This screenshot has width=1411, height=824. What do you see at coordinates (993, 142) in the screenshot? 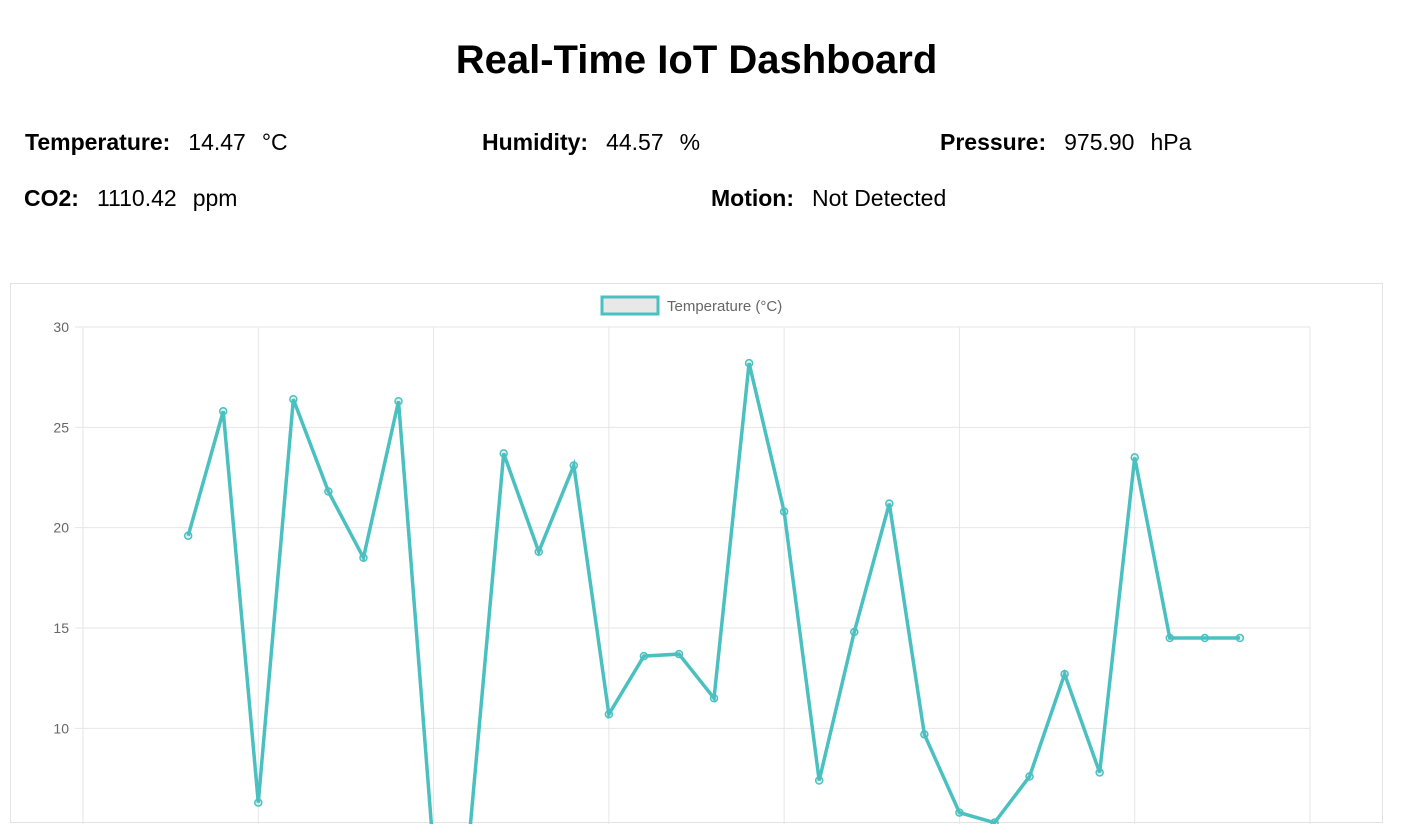
I see `pressure-label: Pressure:` at bounding box center [993, 142].